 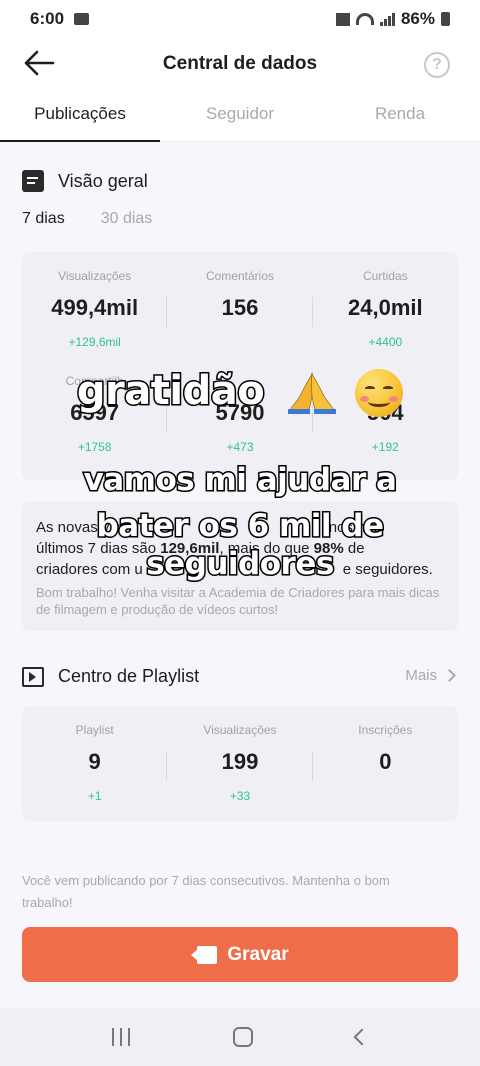 I want to click on playlist-title: Centro de Playlist, so click(x=129, y=676).